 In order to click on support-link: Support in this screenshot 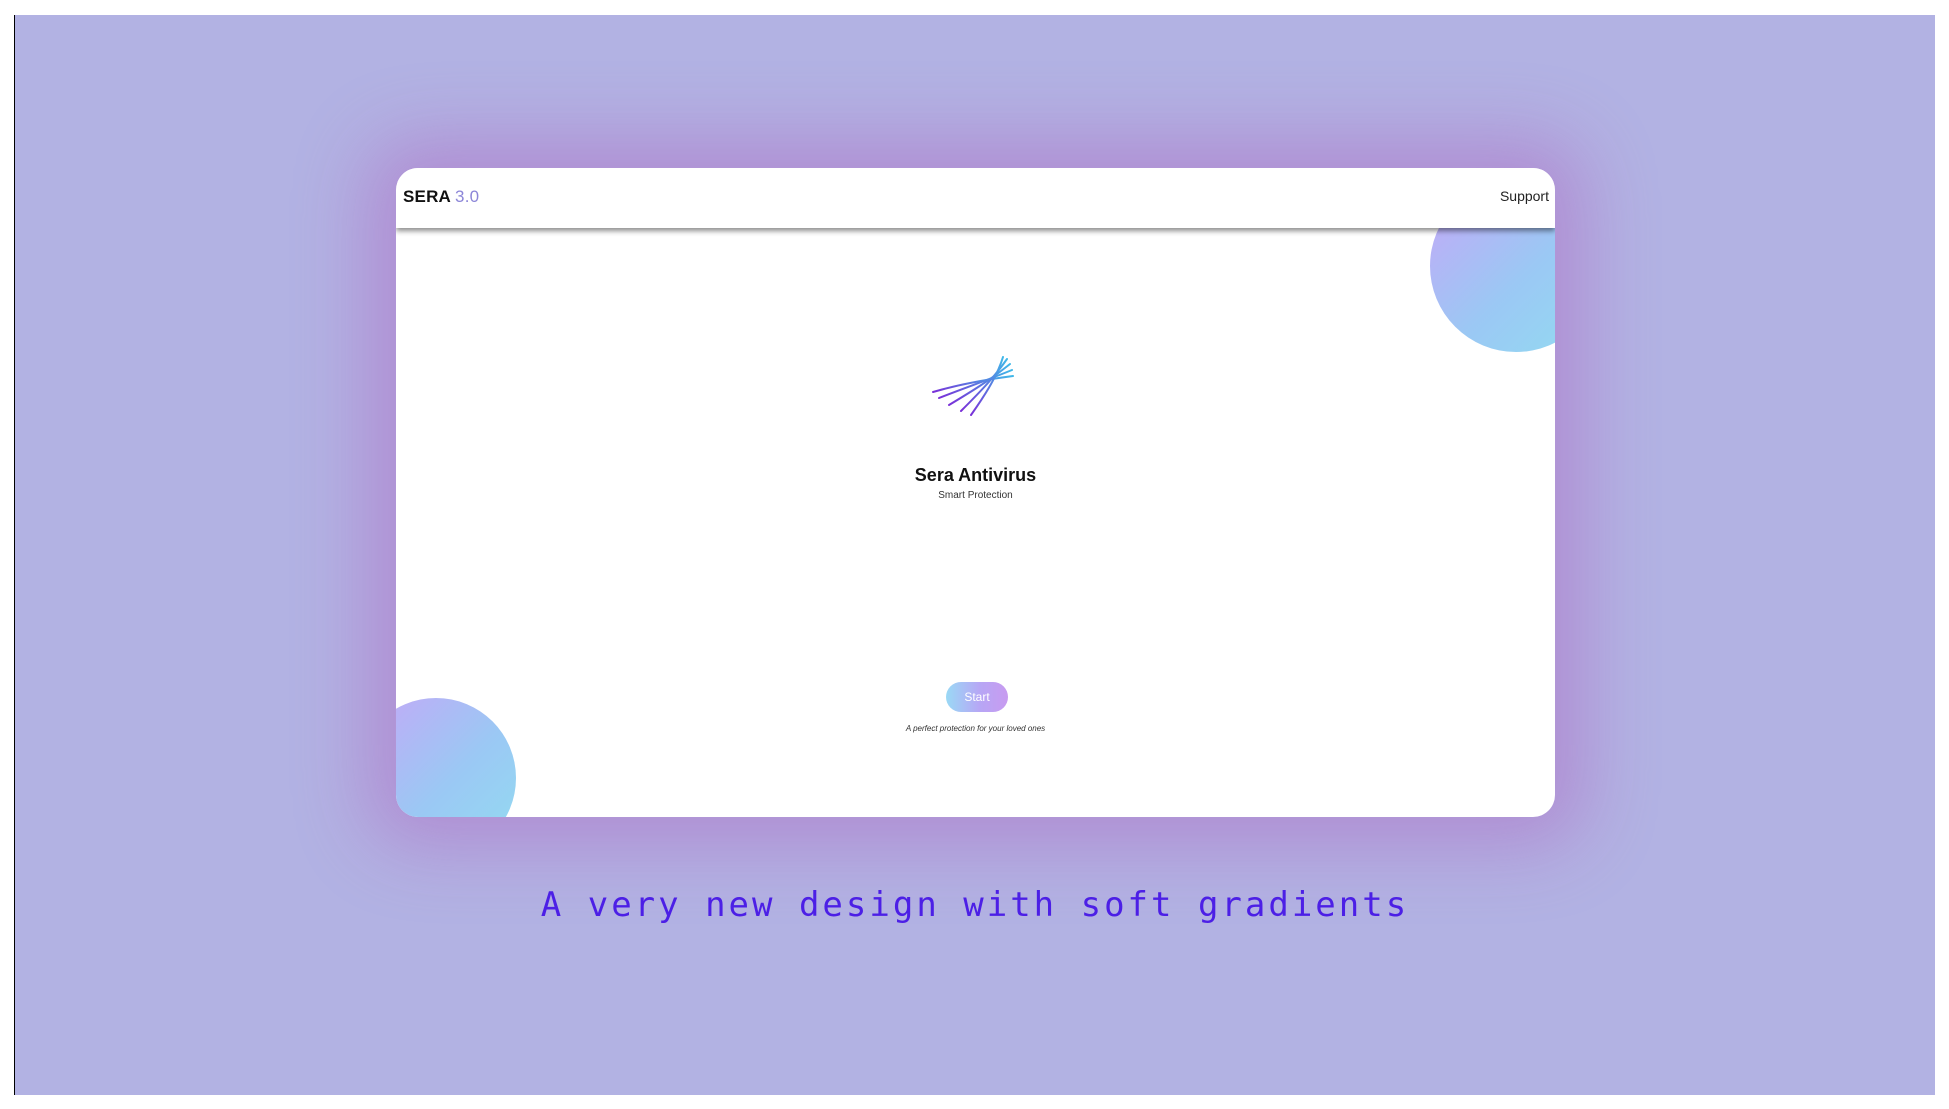, I will do `click(1524, 196)`.